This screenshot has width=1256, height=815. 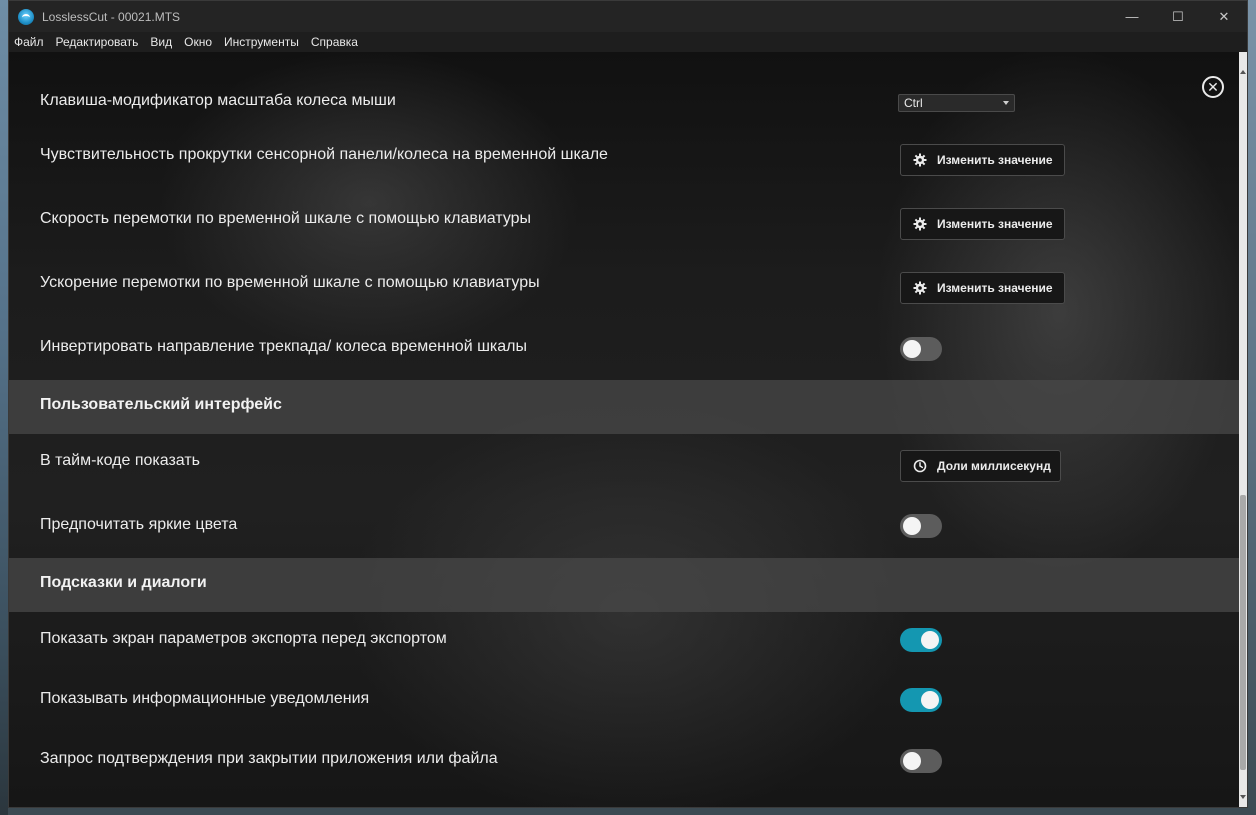 What do you see at coordinates (29, 42) in the screenshot?
I see `menu-file: Файл` at bounding box center [29, 42].